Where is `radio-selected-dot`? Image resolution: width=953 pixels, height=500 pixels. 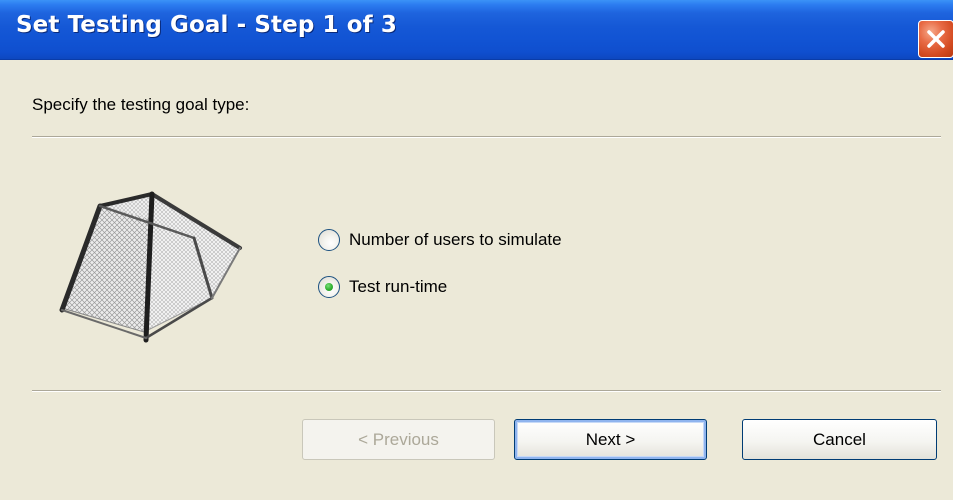 radio-selected-dot is located at coordinates (329, 287).